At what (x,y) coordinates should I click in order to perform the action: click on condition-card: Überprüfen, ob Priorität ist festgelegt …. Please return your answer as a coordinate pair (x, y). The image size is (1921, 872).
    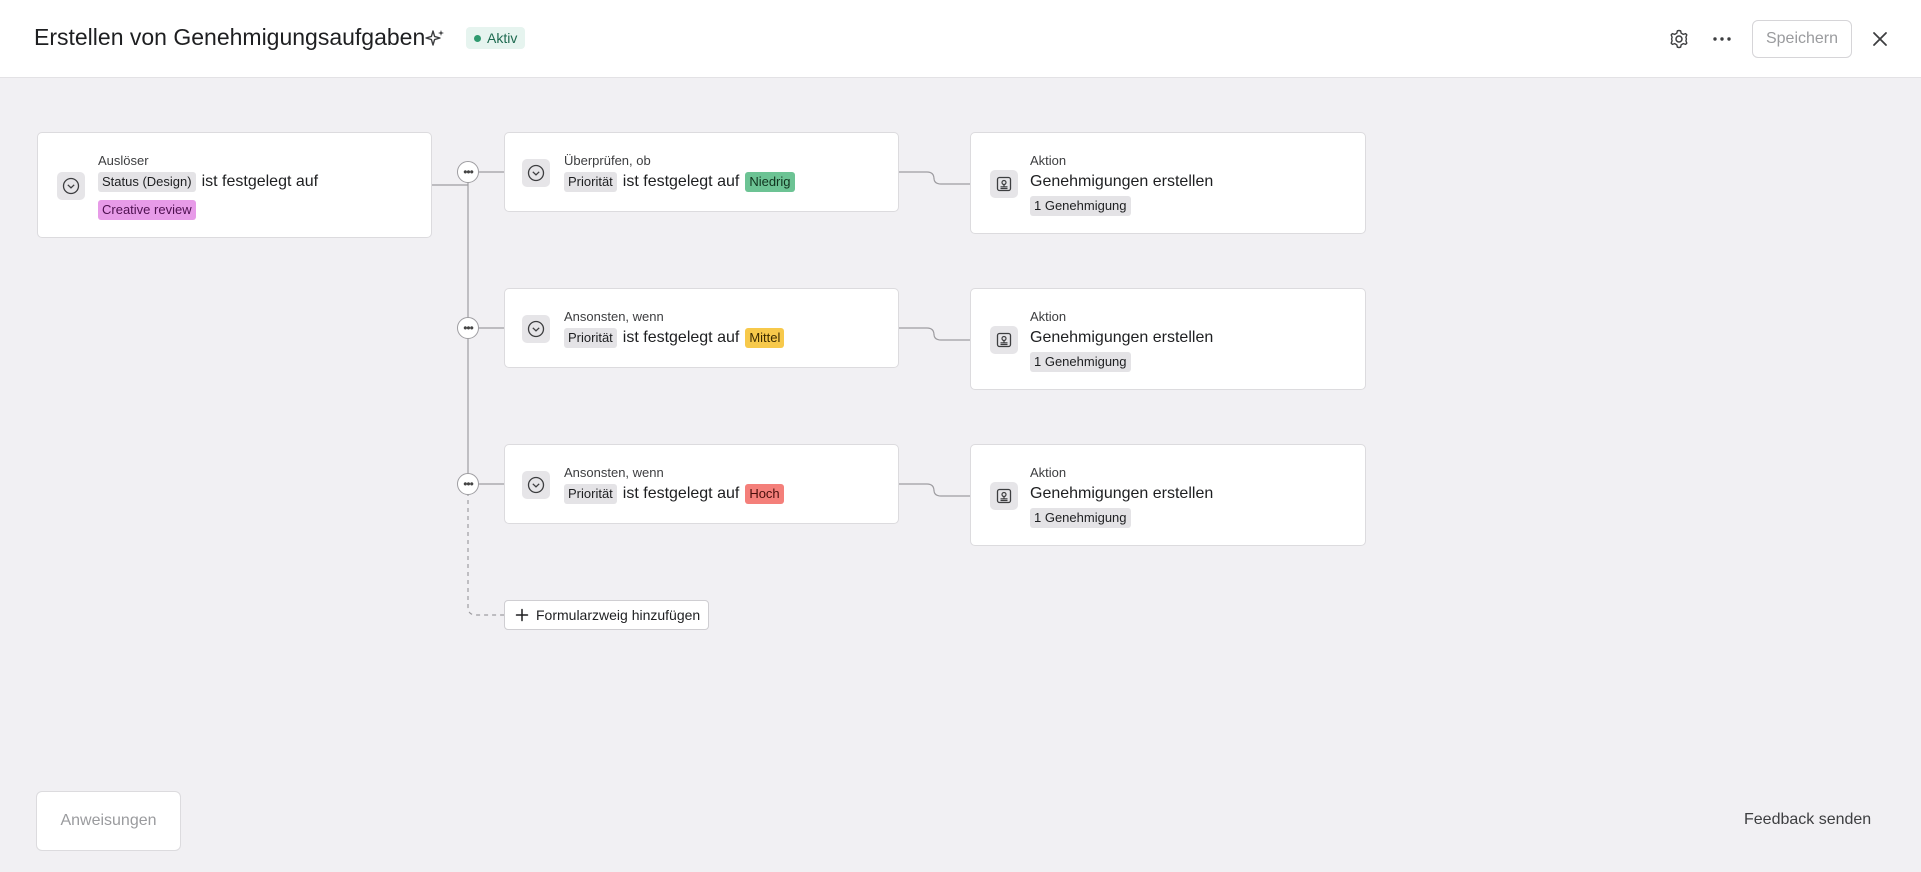
    Looking at the image, I should click on (701, 172).